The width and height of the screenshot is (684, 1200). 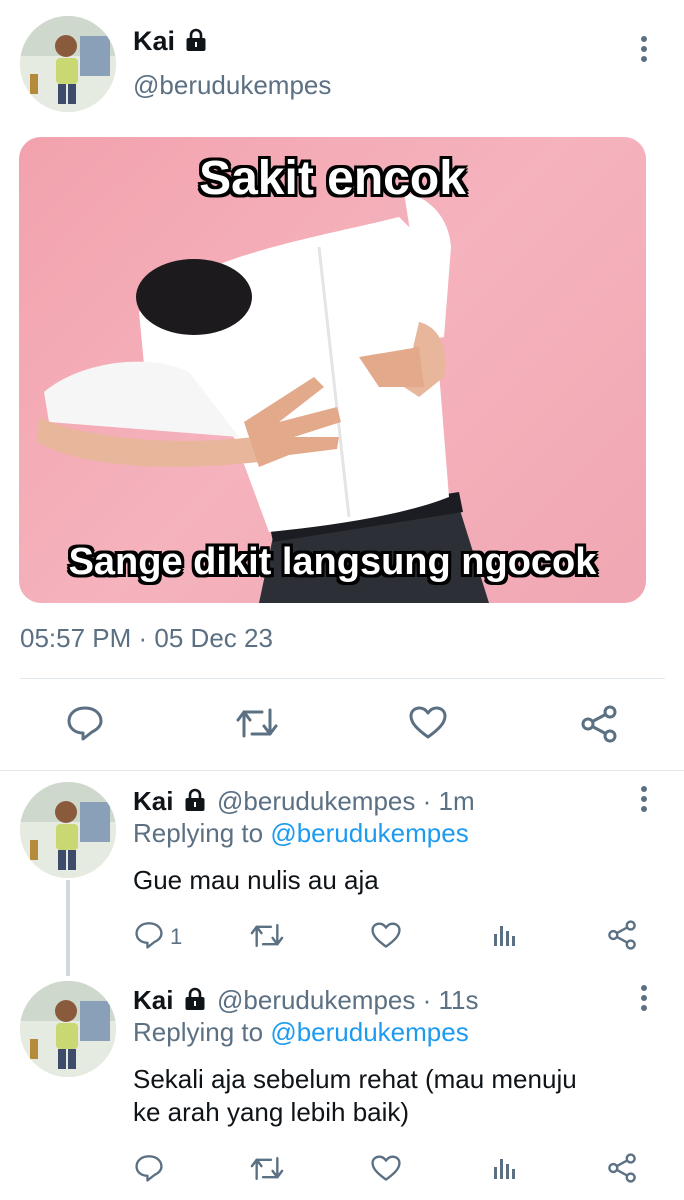 I want to click on author-handle: @berudukempes, so click(x=232, y=85).